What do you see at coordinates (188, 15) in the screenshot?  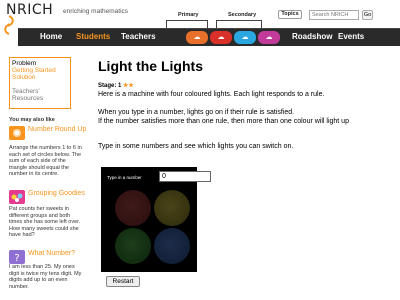 I see `primary-label: Primary` at bounding box center [188, 15].